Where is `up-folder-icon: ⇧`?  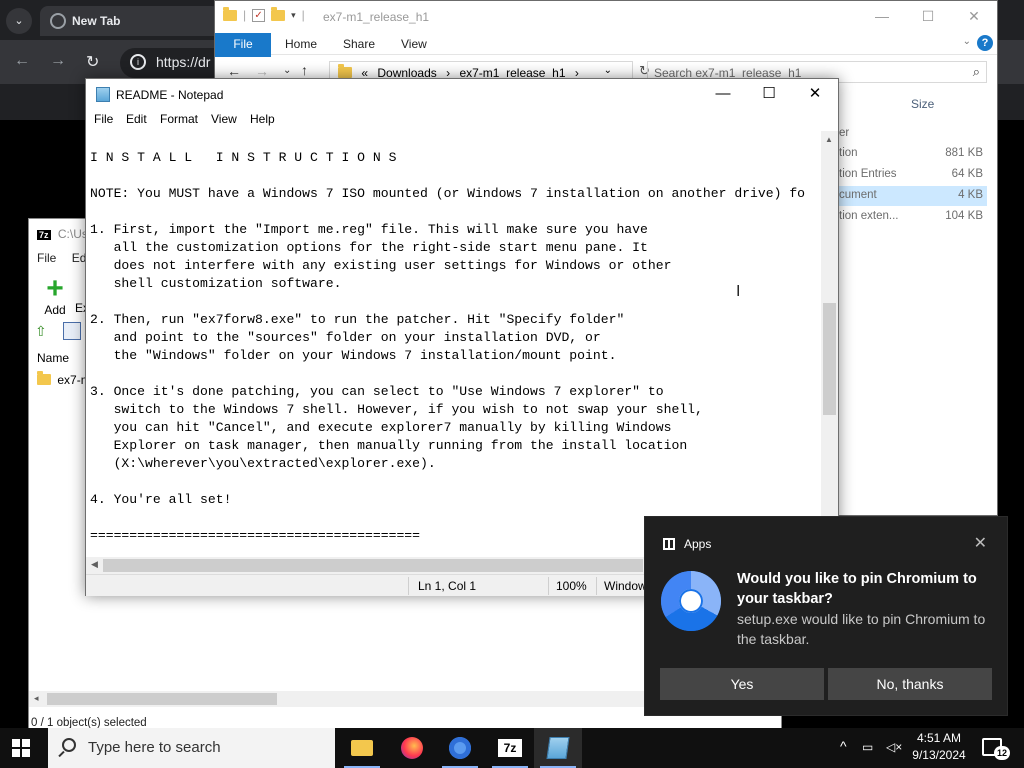
up-folder-icon: ⇧ is located at coordinates (41, 331).